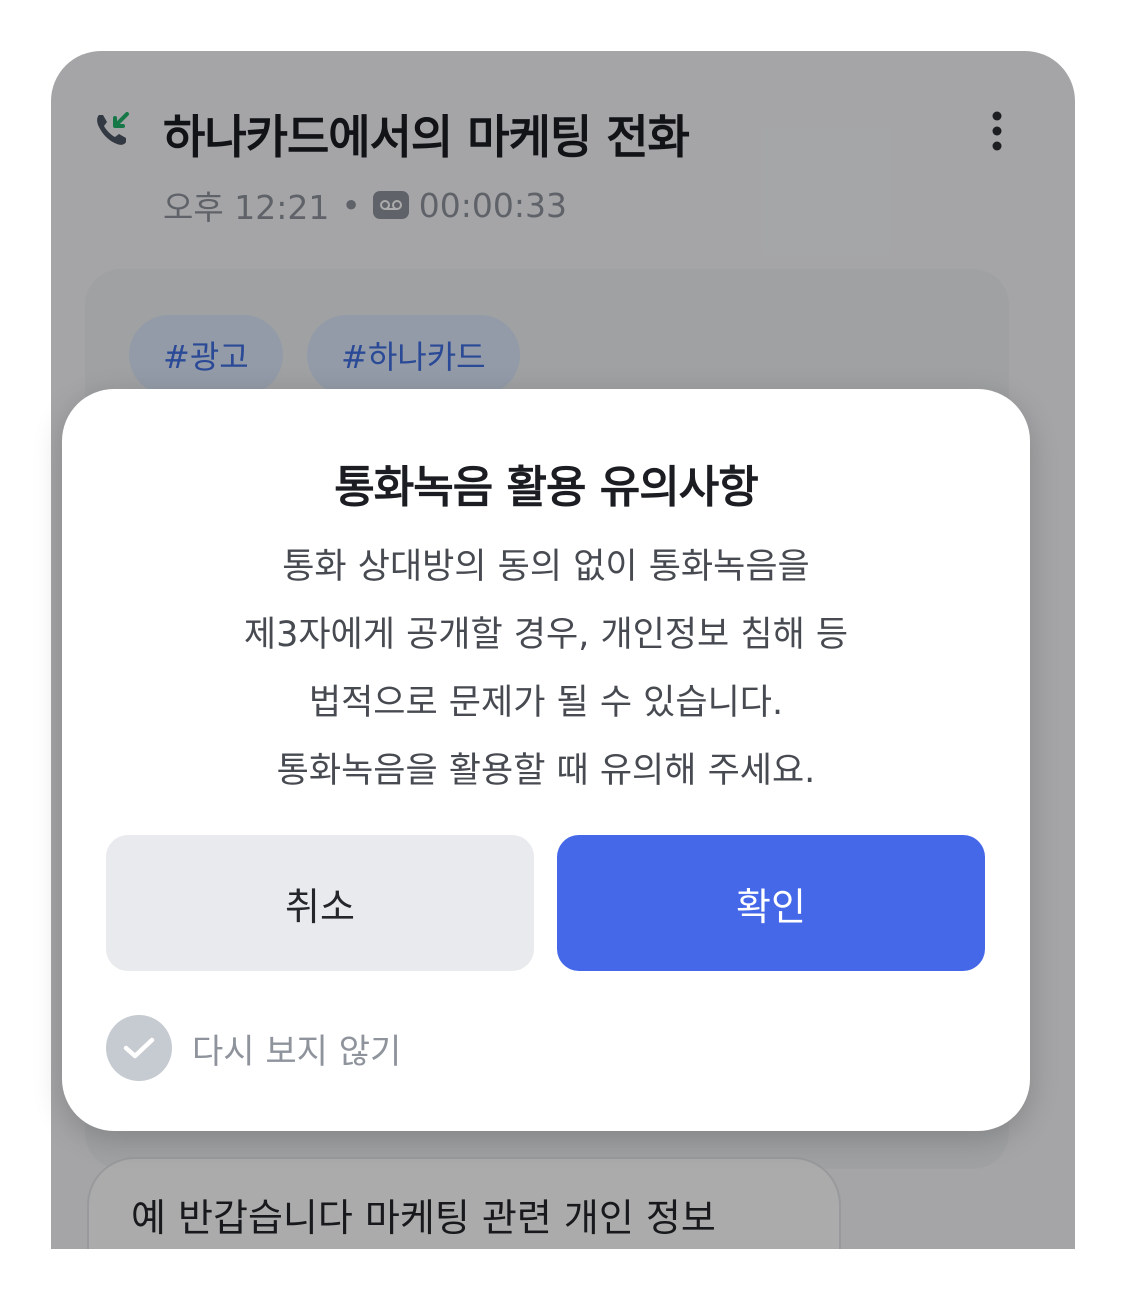 This screenshot has width=1126, height=1300. Describe the element at coordinates (546, 487) in the screenshot. I see `dialog-title: 통화녹음 활용 유의사항` at that location.